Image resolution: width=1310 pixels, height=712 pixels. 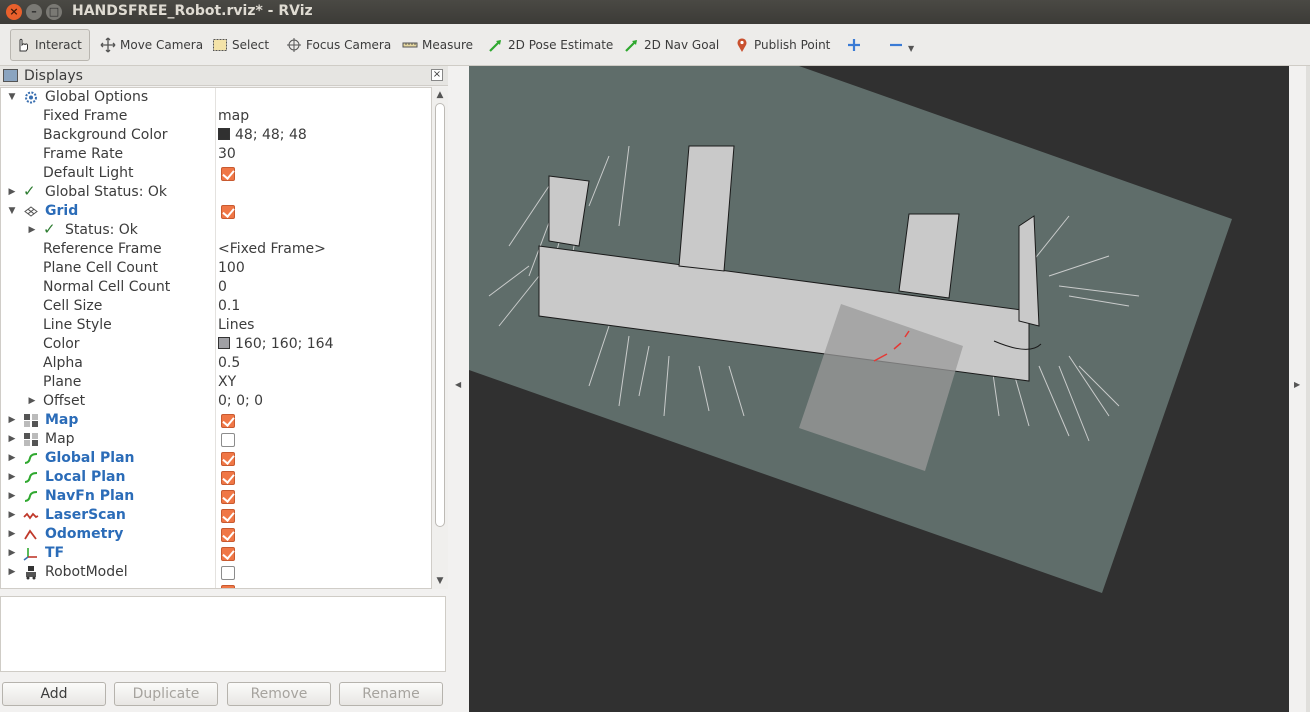 I want to click on grid-checkbox, so click(x=228, y=212).